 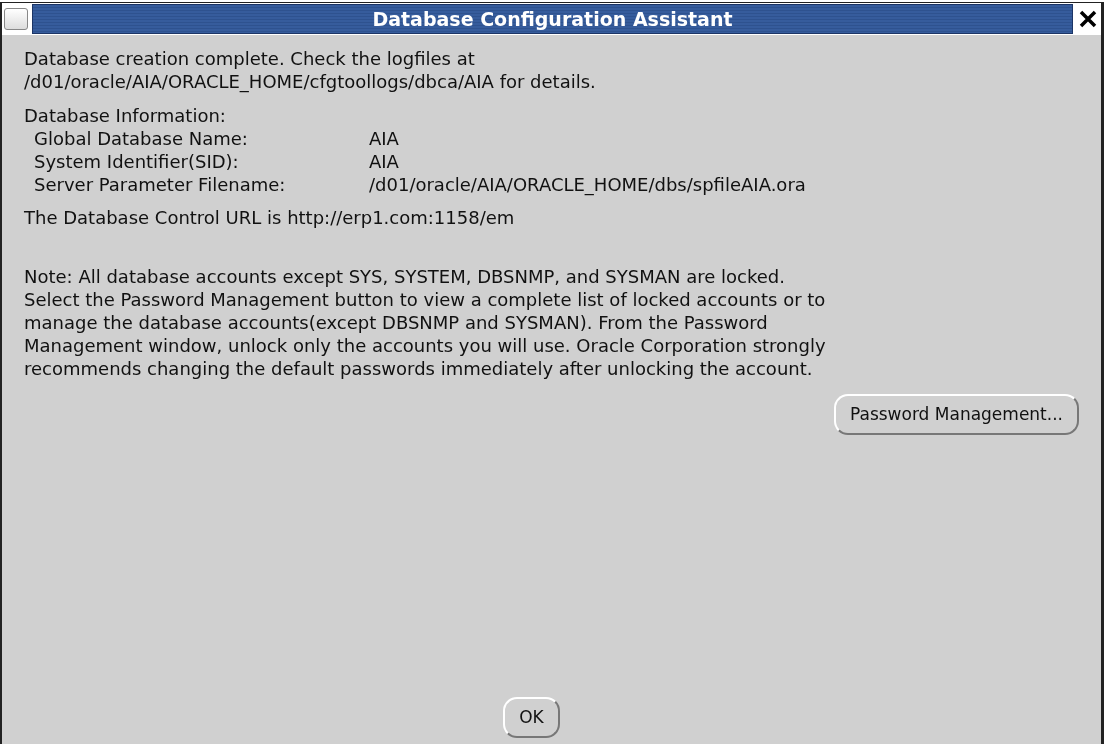 I want to click on close-icon, so click(x=1088, y=19).